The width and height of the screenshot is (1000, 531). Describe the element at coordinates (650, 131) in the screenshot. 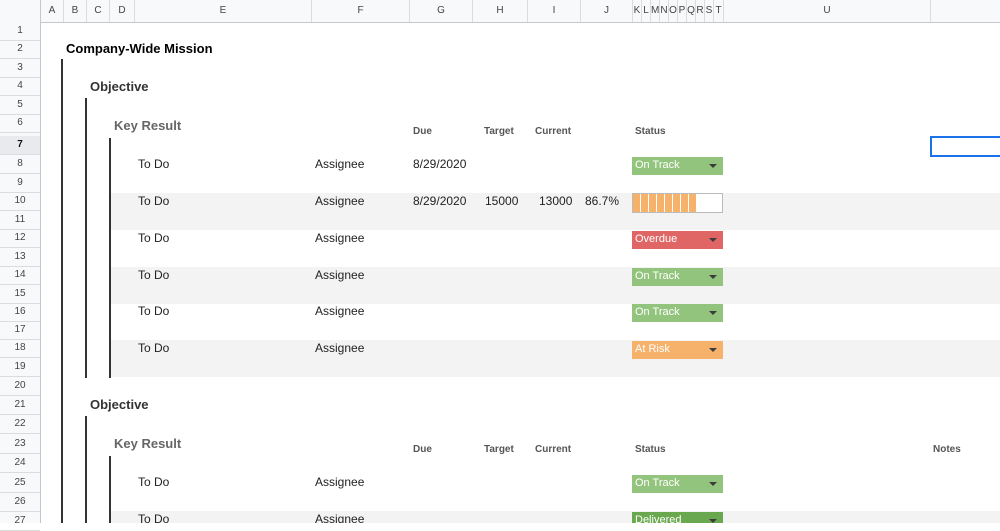

I see `status-header: Status` at that location.